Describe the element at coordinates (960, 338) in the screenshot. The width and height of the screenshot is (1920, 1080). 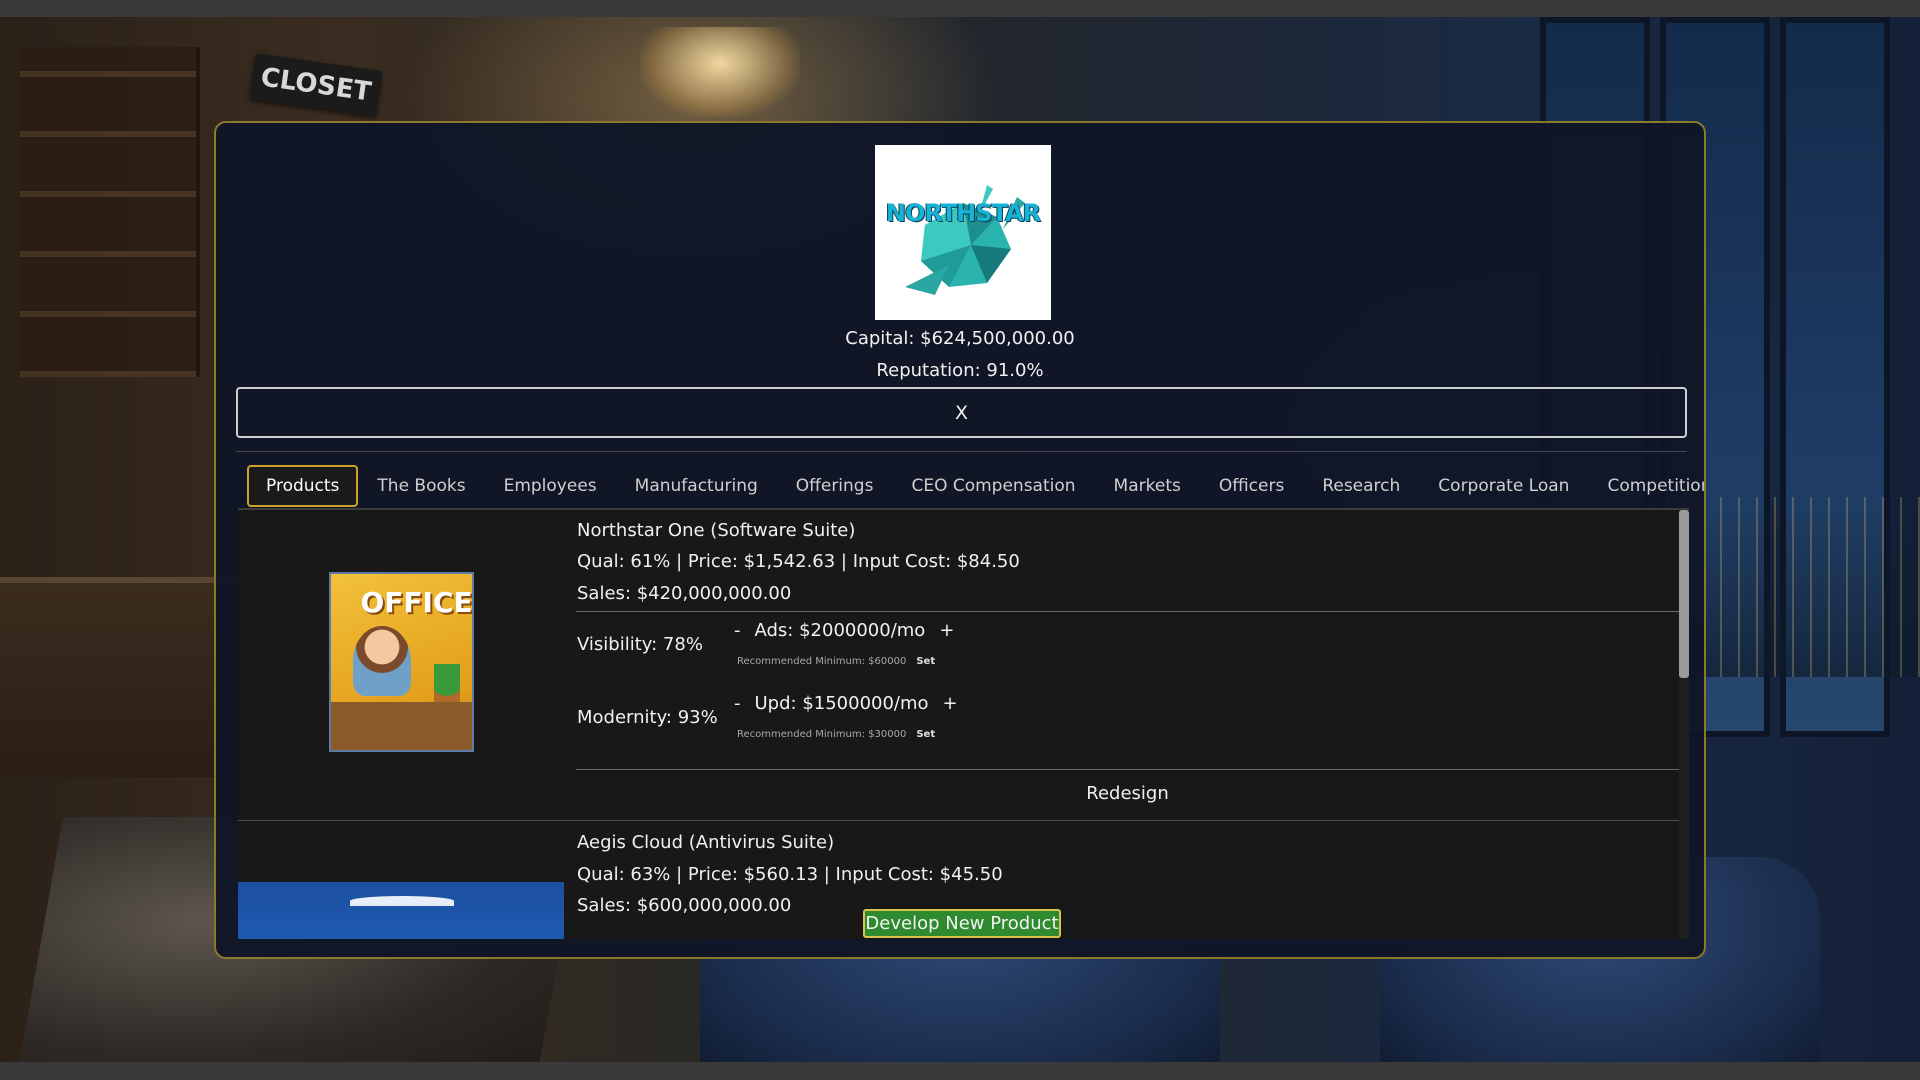
I see `capital-value: Capital: $624,500,000.00` at that location.